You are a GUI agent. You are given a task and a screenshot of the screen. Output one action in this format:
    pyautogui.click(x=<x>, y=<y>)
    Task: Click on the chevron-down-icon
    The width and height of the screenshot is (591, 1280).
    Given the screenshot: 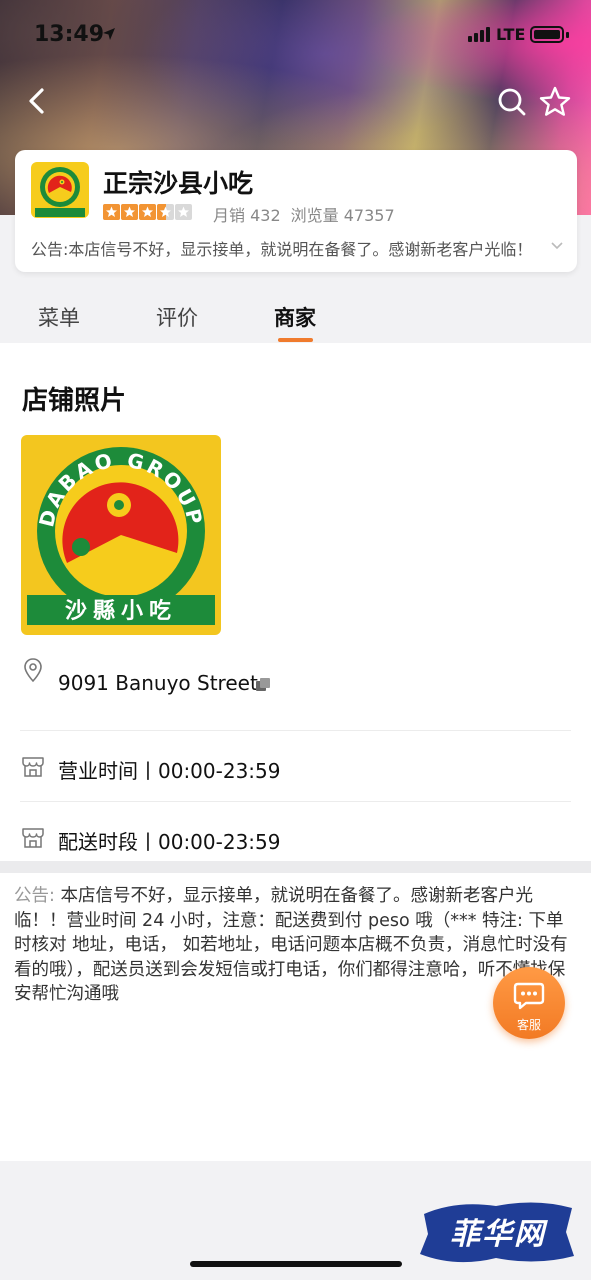 What is the action you would take?
    pyautogui.click(x=557, y=246)
    